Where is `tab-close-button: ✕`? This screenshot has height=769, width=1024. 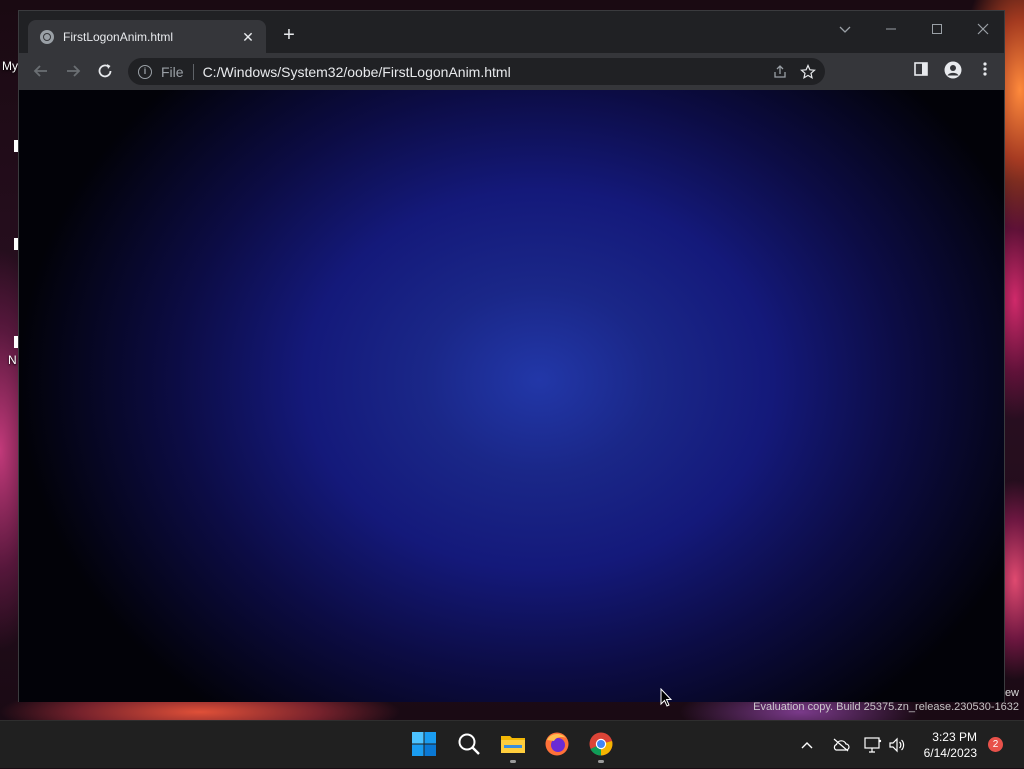 tab-close-button: ✕ is located at coordinates (248, 37).